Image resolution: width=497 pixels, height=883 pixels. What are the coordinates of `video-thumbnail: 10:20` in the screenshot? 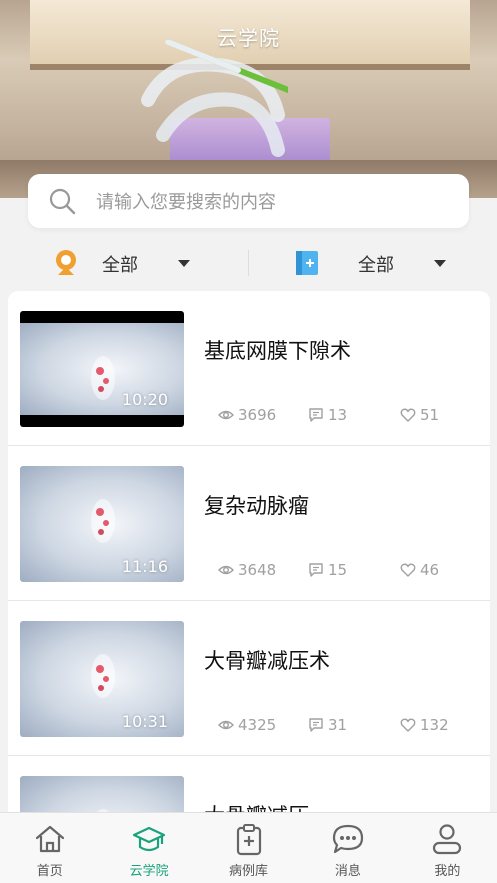 It's located at (102, 369).